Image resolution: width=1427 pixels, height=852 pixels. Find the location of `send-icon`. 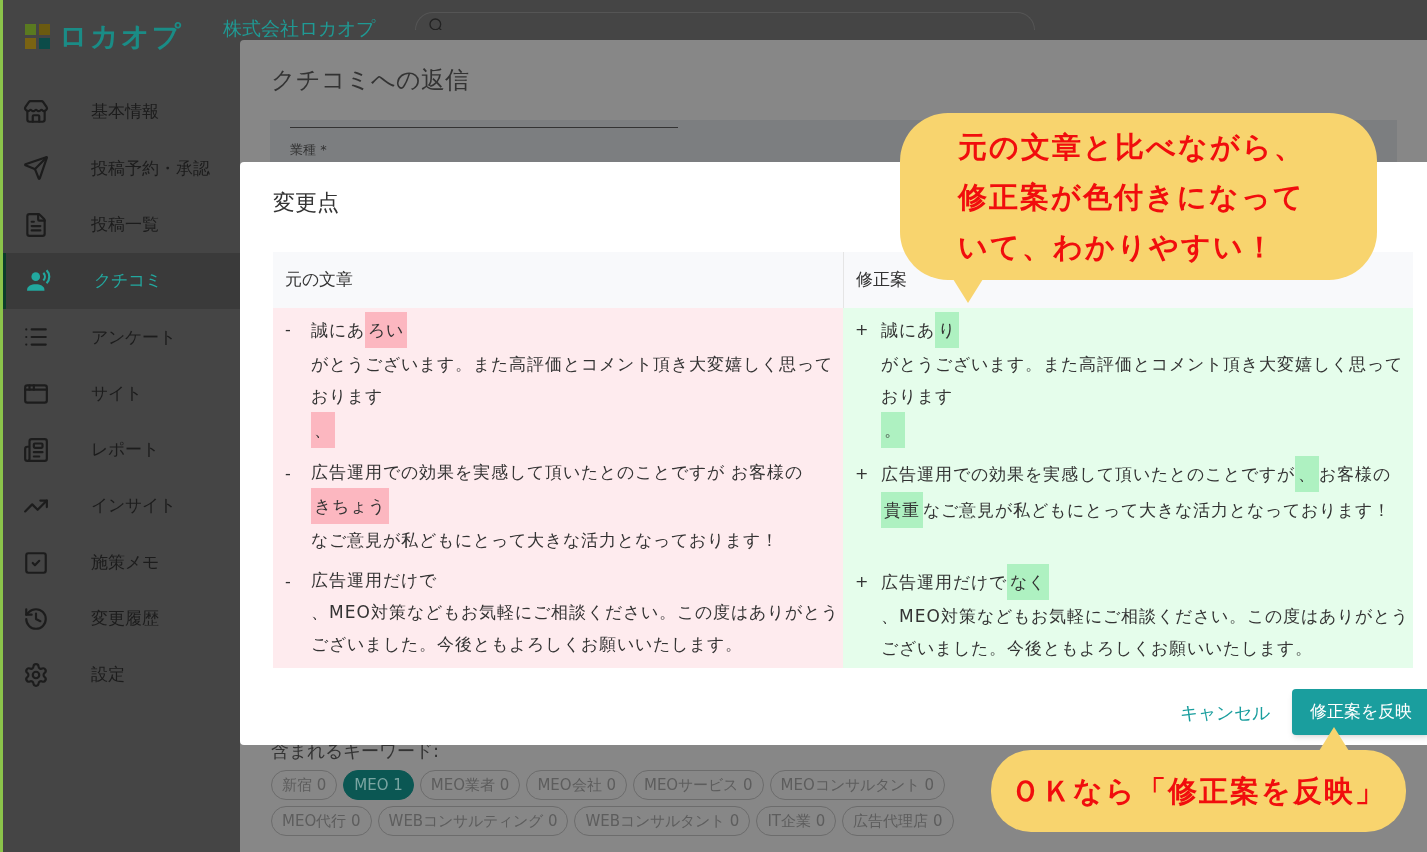

send-icon is located at coordinates (36, 168).